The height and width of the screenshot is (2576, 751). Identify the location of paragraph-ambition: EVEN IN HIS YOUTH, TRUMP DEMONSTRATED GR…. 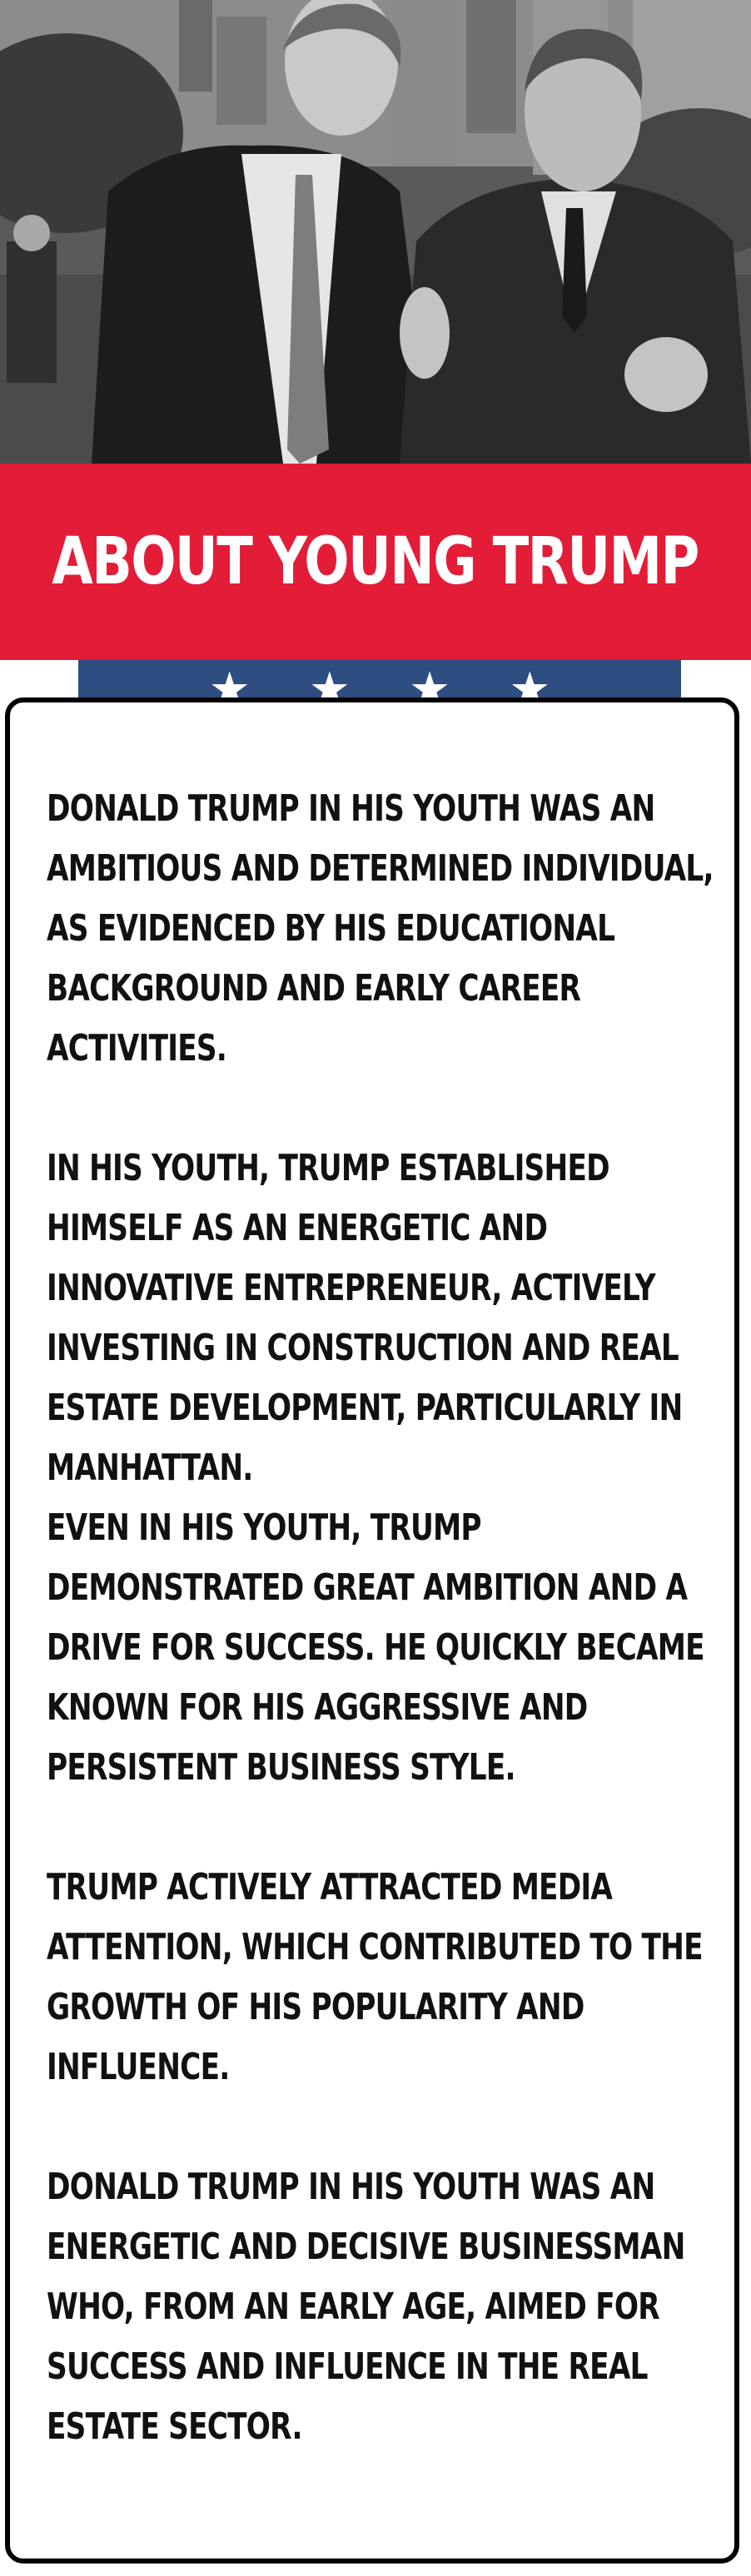
(376, 1647).